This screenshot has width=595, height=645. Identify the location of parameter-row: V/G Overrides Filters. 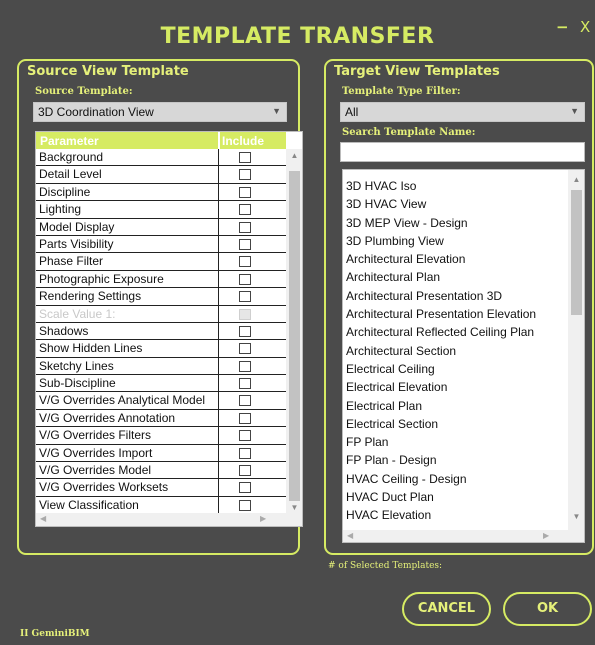
(161, 436).